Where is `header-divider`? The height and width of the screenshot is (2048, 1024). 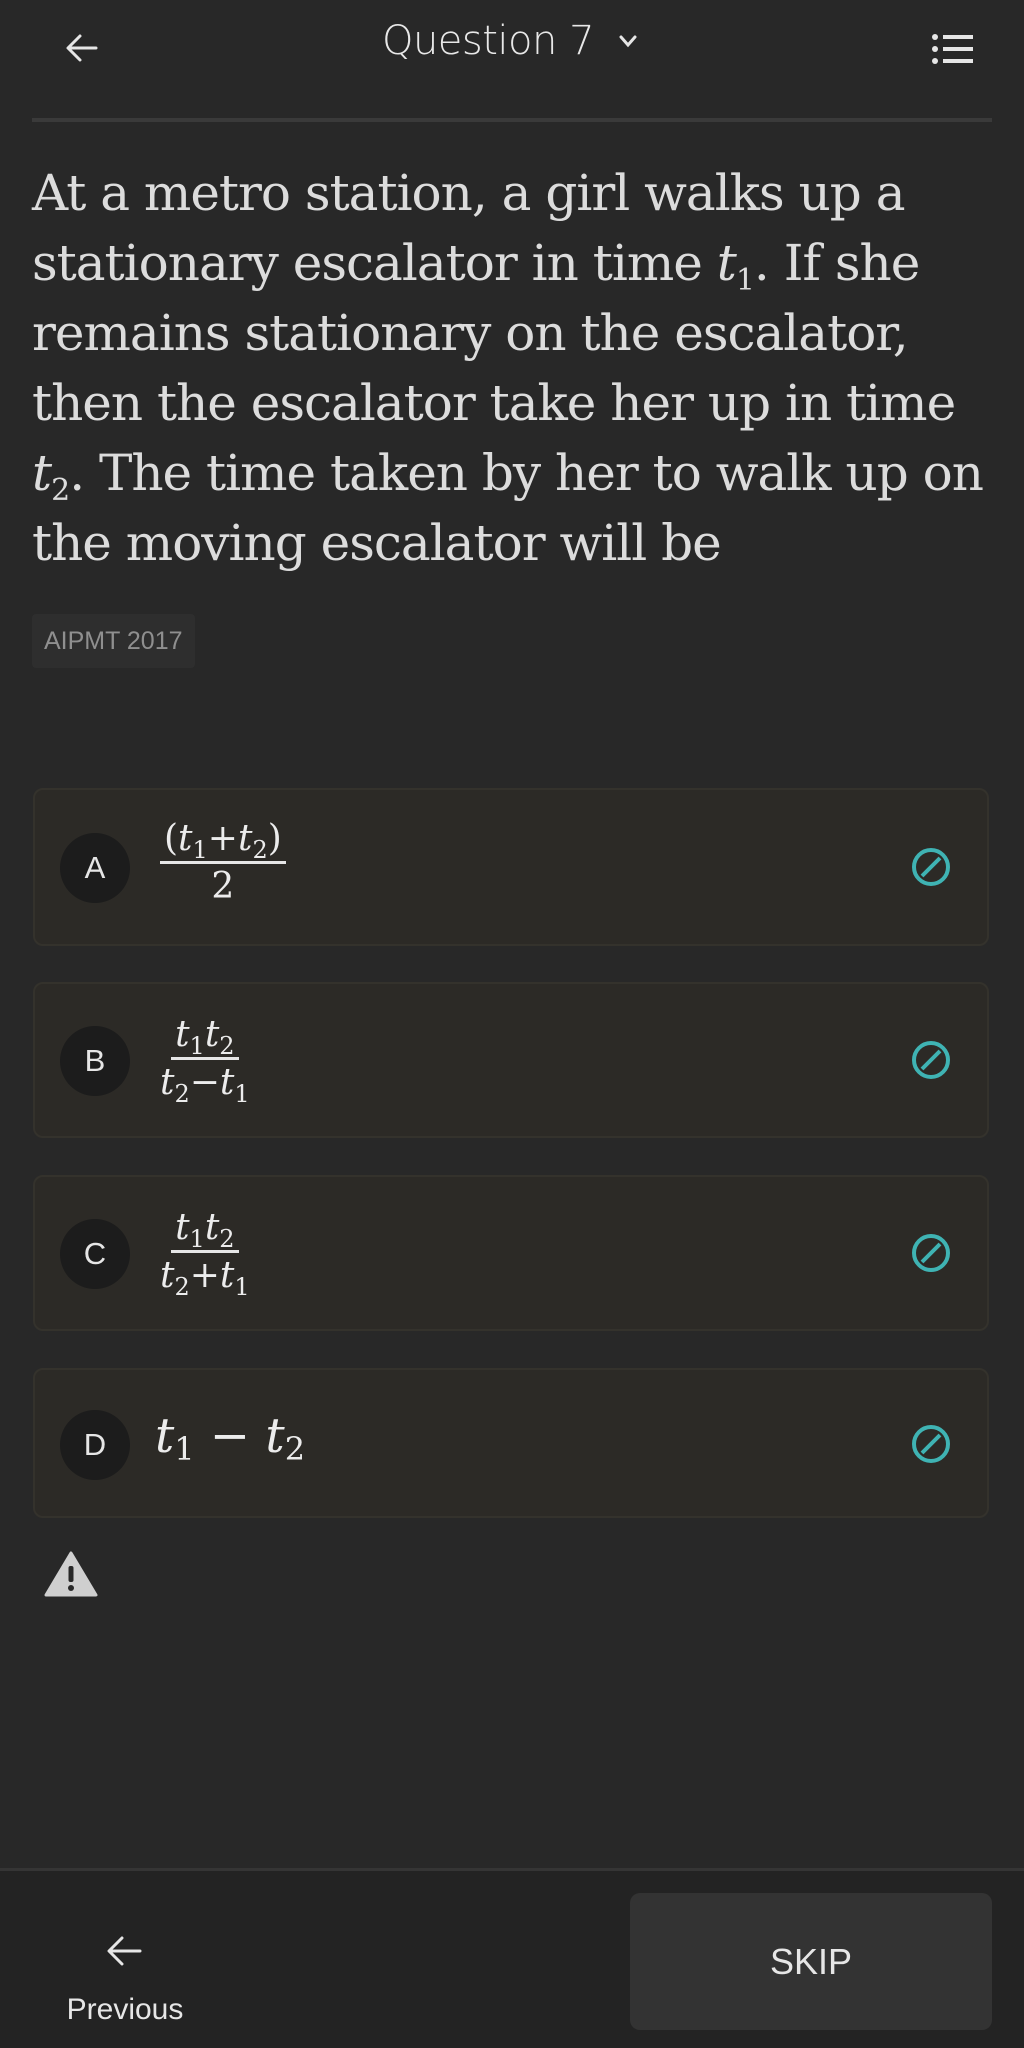 header-divider is located at coordinates (512, 120).